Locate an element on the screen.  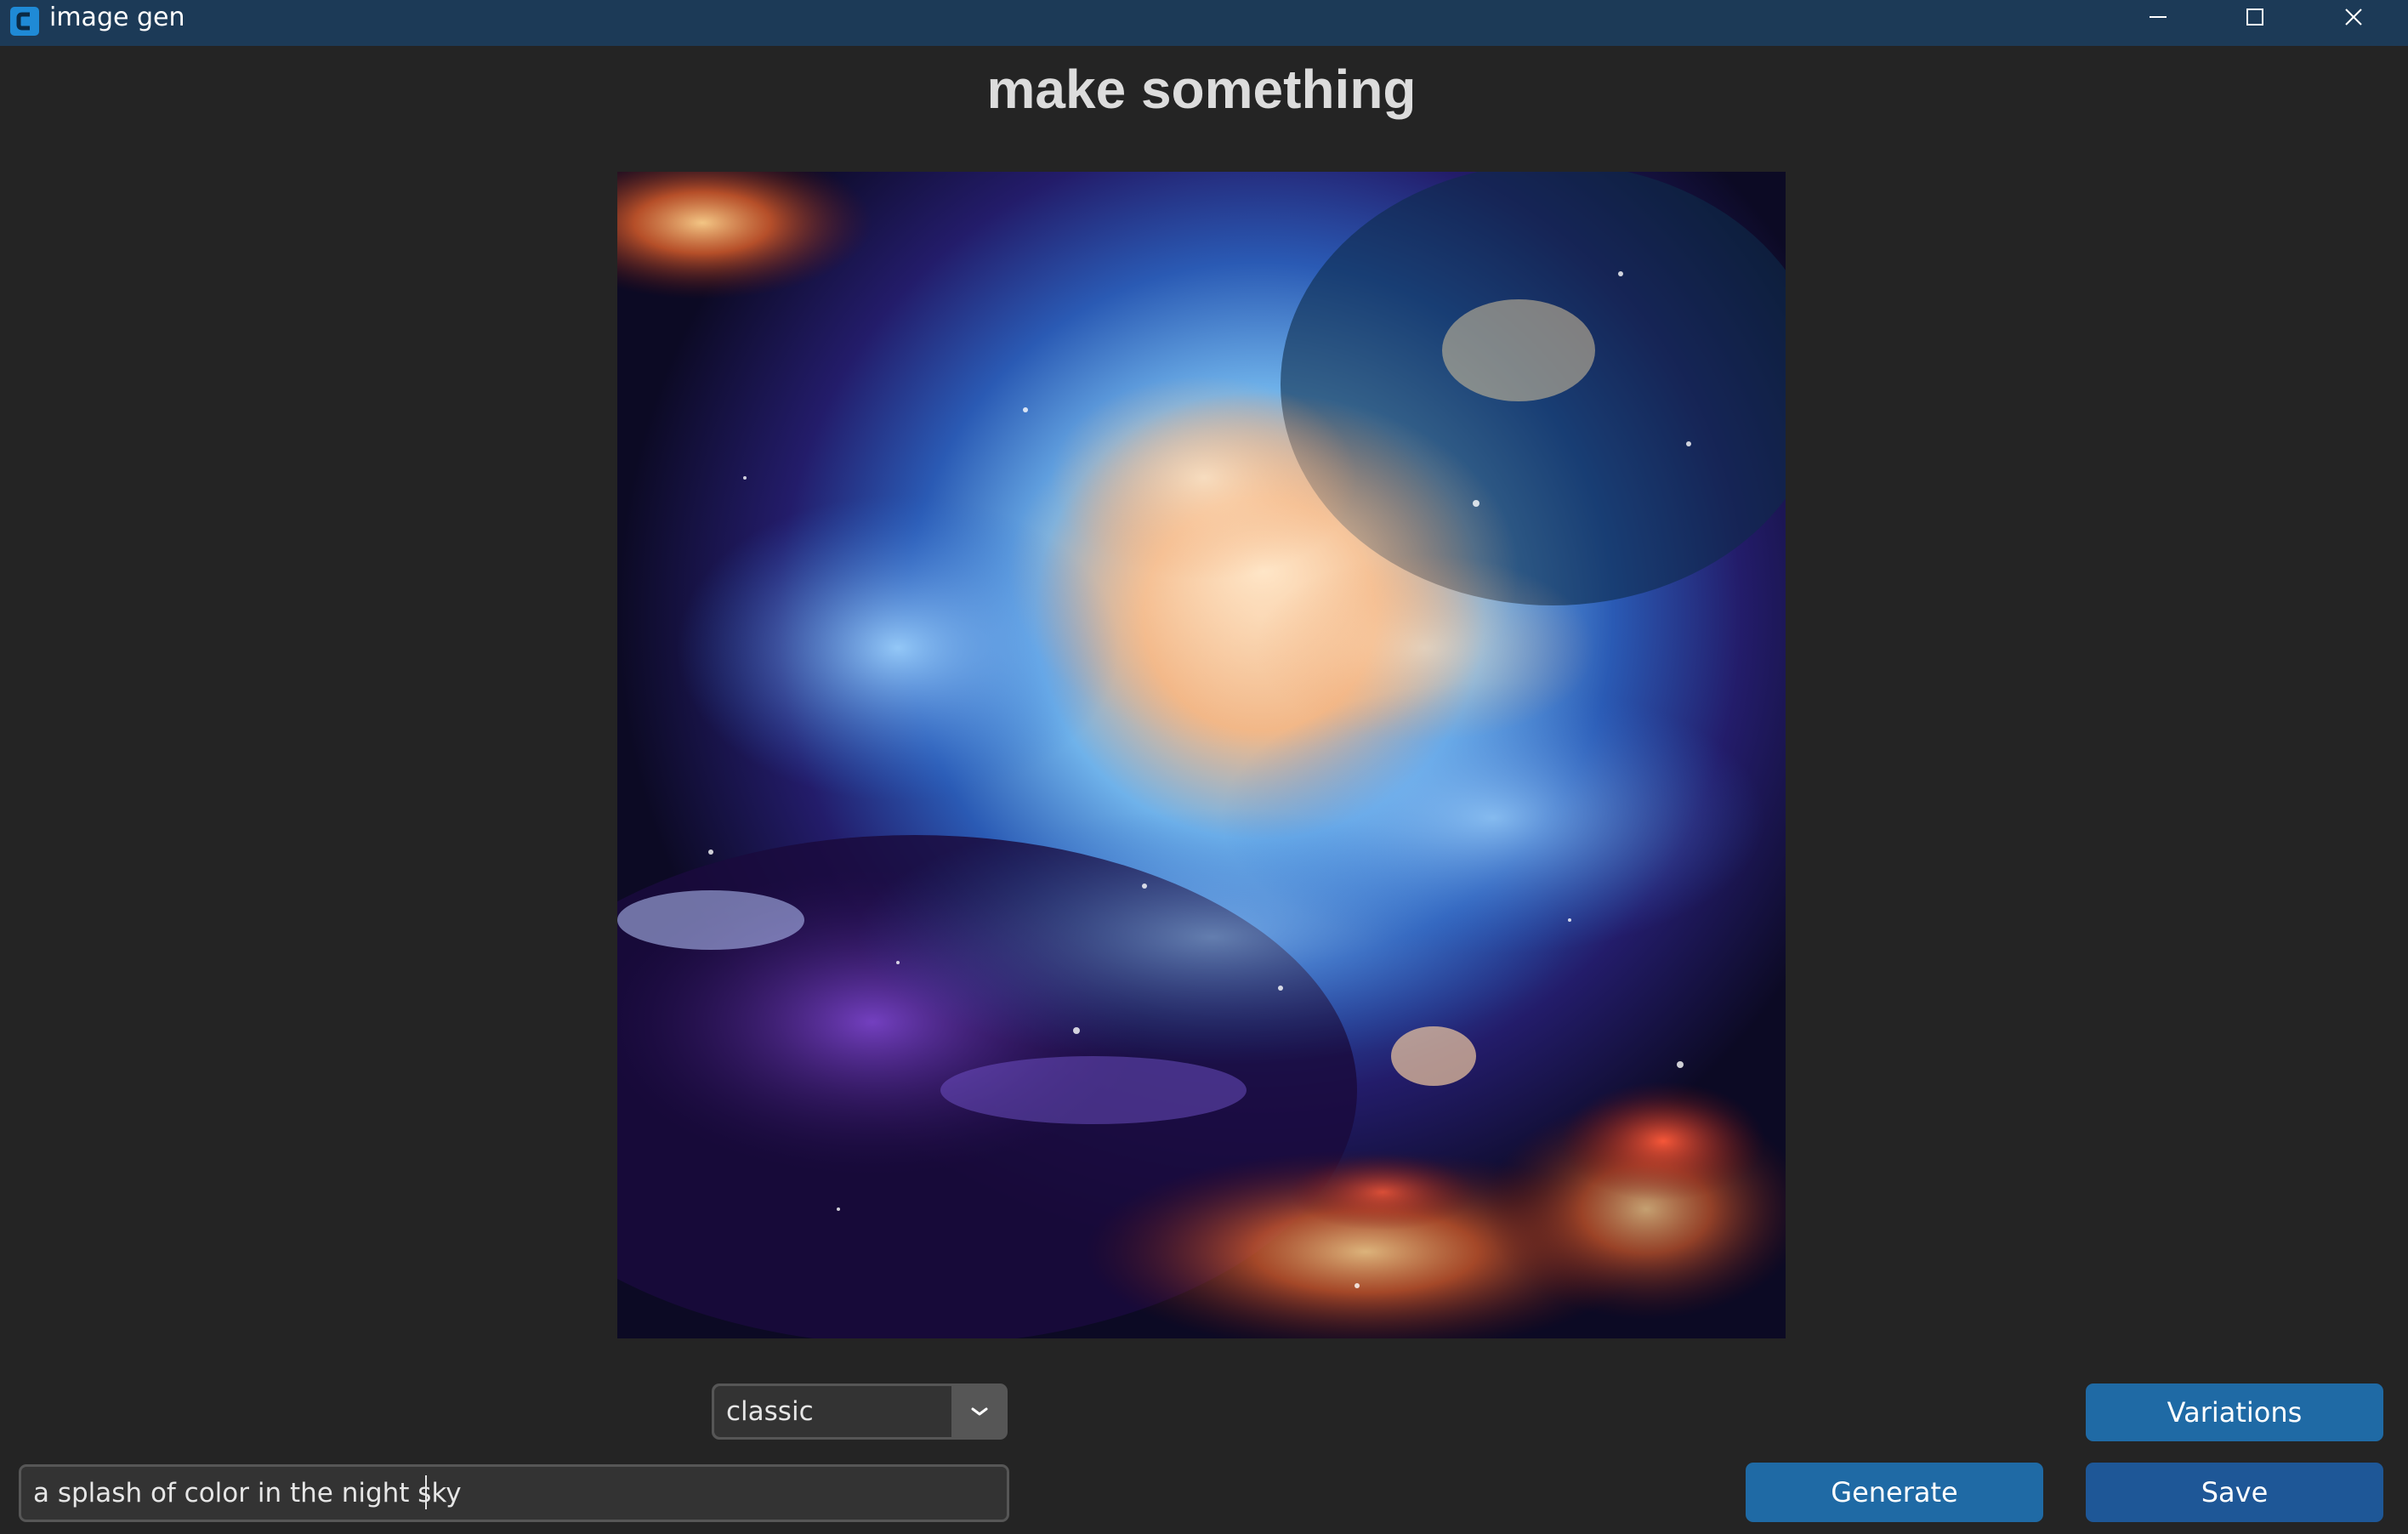
variations-button: Variations is located at coordinates (2234, 1412).